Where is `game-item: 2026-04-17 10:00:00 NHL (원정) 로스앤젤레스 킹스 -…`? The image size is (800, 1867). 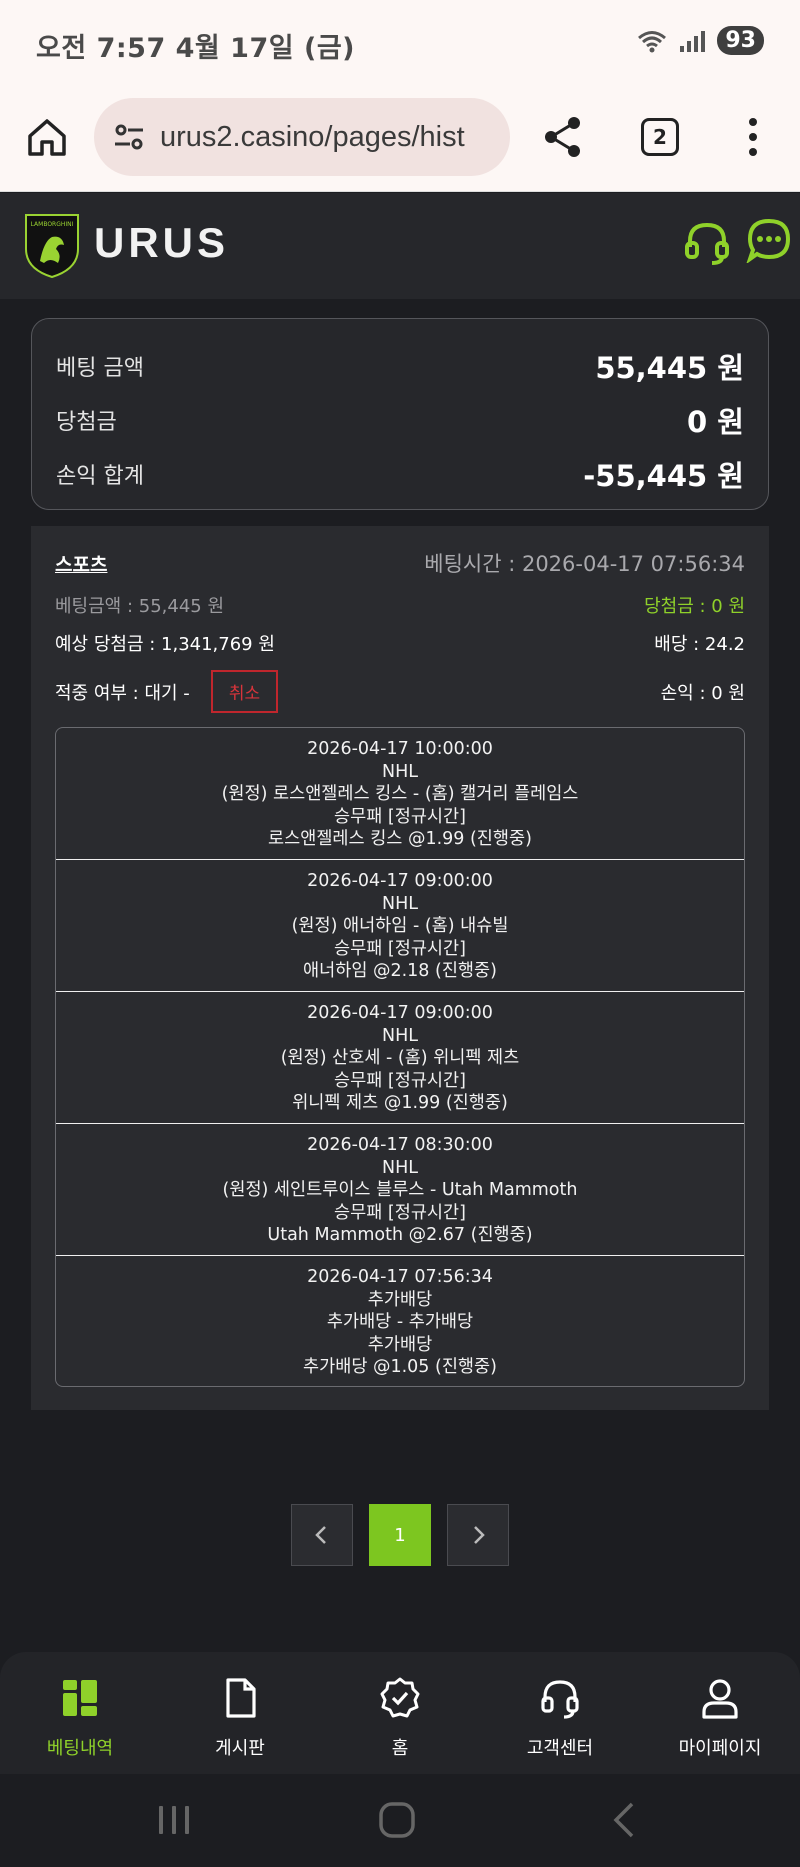 game-item: 2026-04-17 10:00:00 NHL (원정) 로스앤젤레스 킹스 -… is located at coordinates (400, 794).